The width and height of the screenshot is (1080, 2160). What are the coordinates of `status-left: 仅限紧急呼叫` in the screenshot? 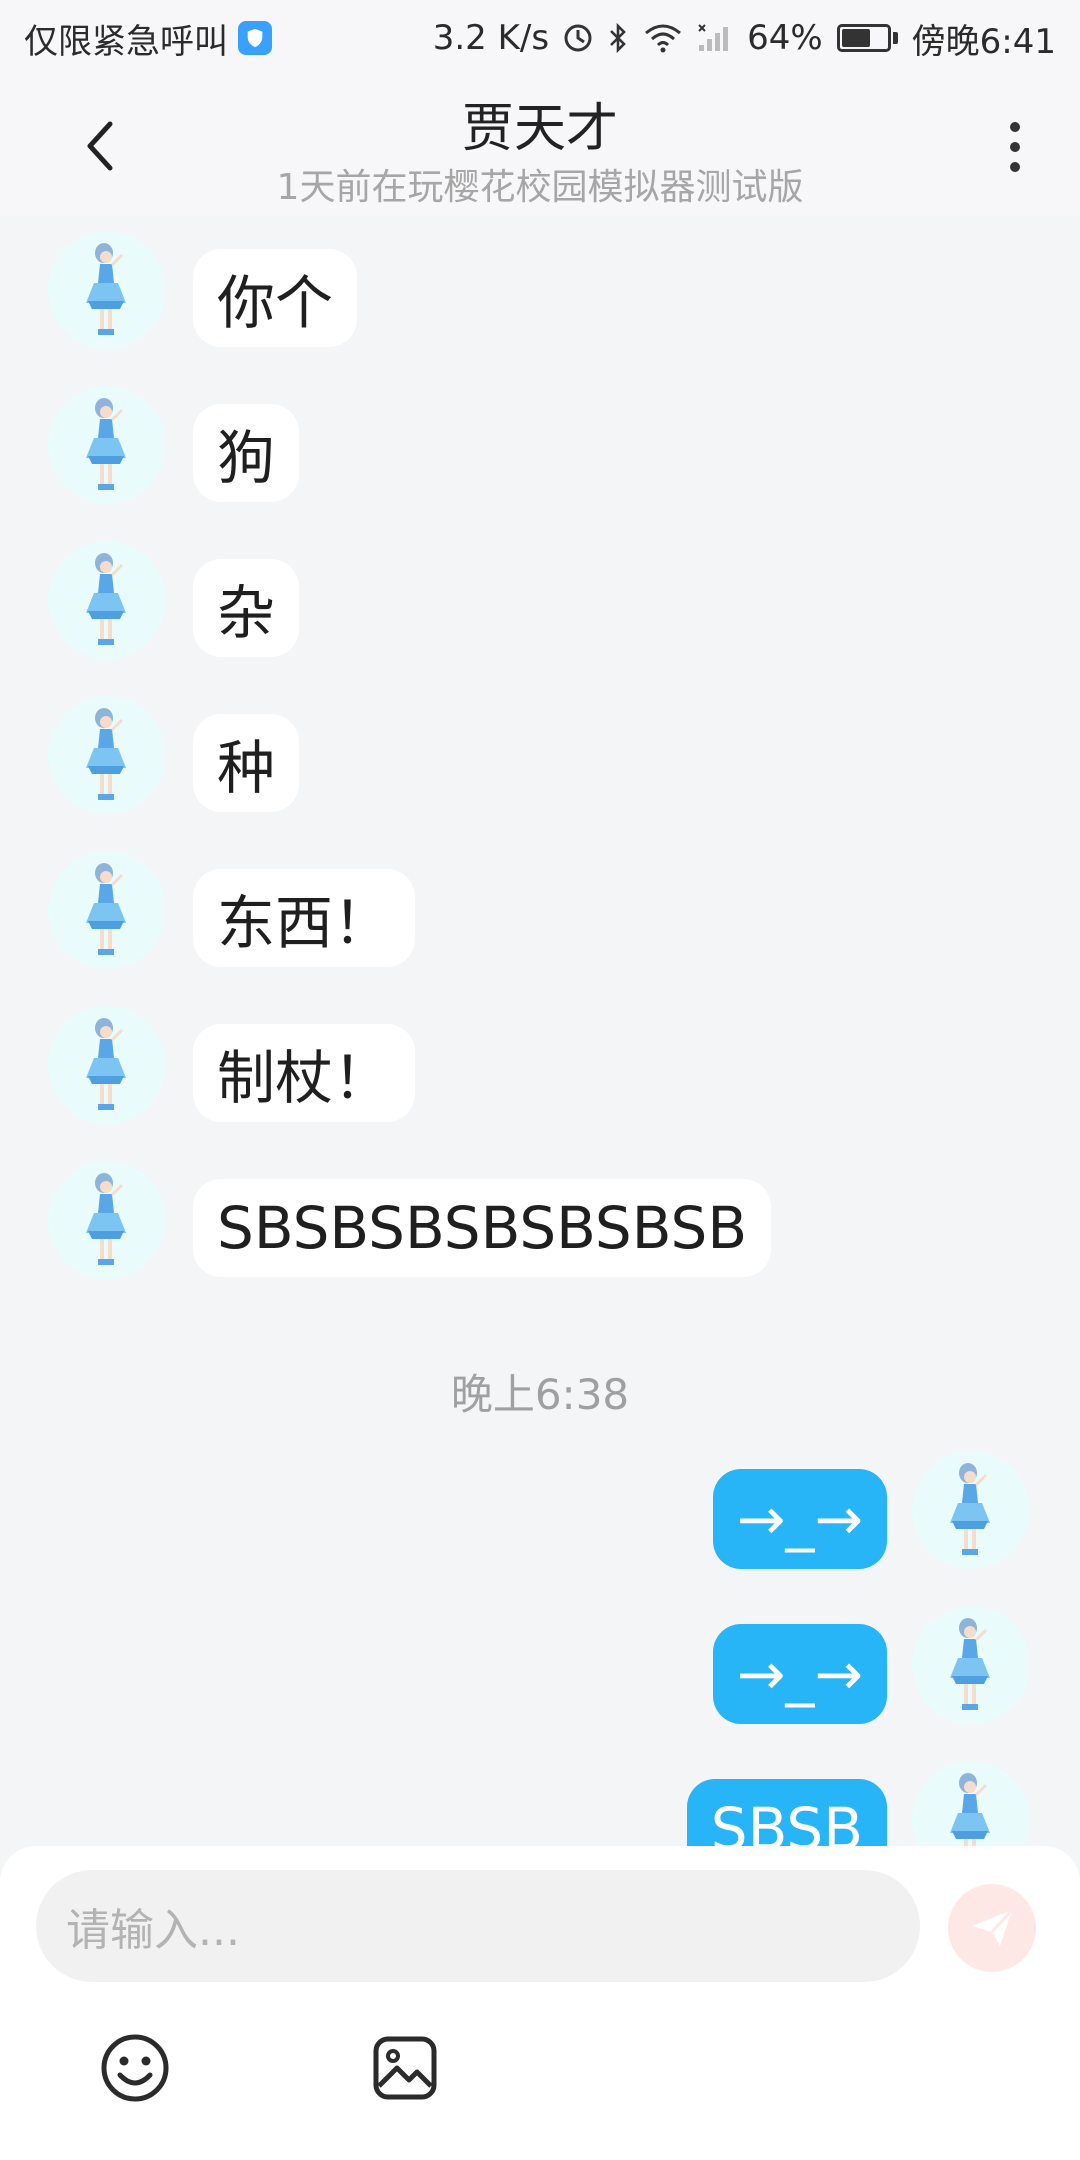 It's located at (148, 38).